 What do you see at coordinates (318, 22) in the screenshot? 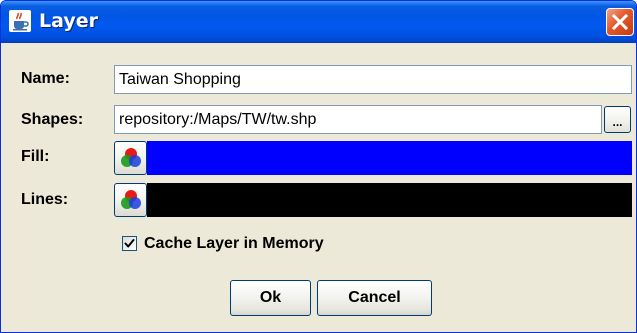
I see `title-bar: Layer` at bounding box center [318, 22].